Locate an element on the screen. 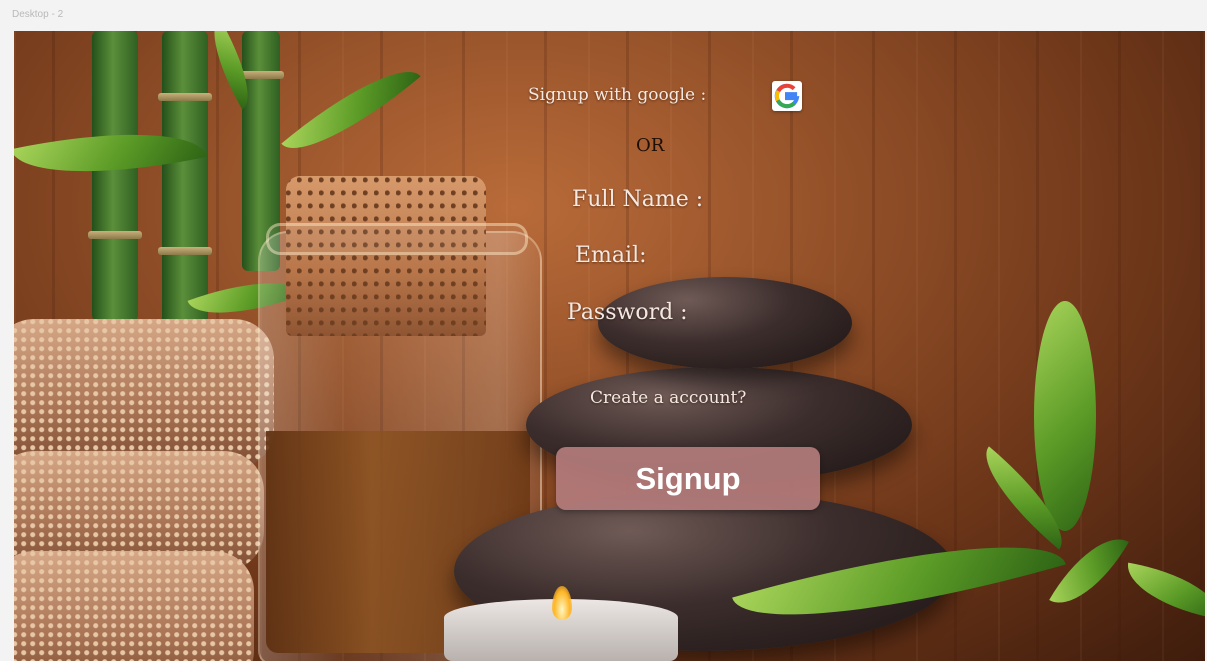 The width and height of the screenshot is (1207, 661). password-input is located at coordinates (841, 315).